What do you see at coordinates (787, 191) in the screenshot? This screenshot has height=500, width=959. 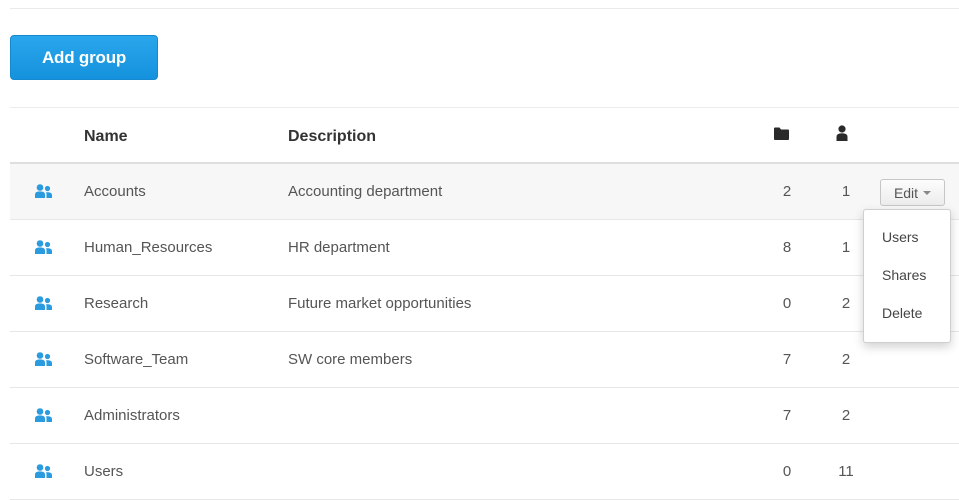 I see `share-count: 2` at bounding box center [787, 191].